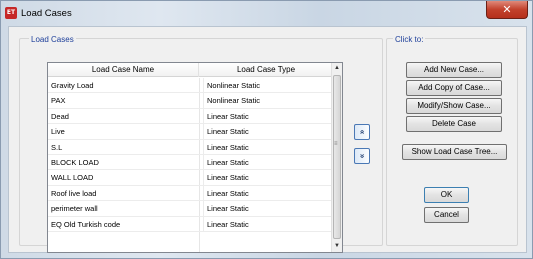  Describe the element at coordinates (46, 13) in the screenshot. I see `window-title: Load Cases` at that location.